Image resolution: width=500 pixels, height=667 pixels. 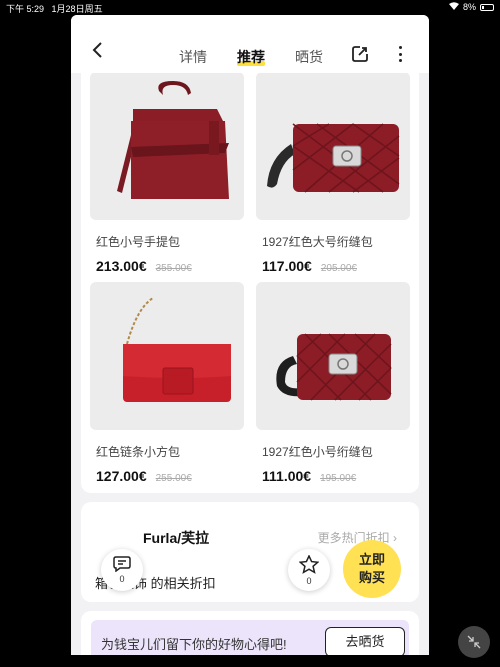 I want to click on chevron-right-icon: ›, so click(x=395, y=538).